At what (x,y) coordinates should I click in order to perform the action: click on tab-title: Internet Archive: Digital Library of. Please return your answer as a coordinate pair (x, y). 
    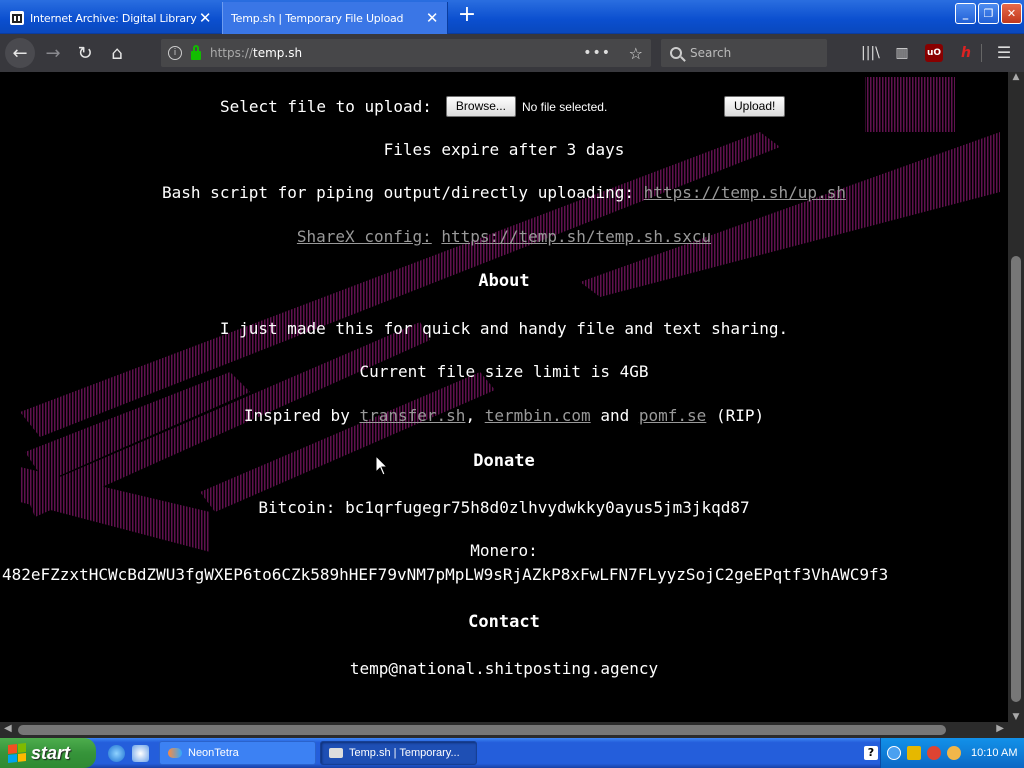
    Looking at the image, I should click on (114, 18).